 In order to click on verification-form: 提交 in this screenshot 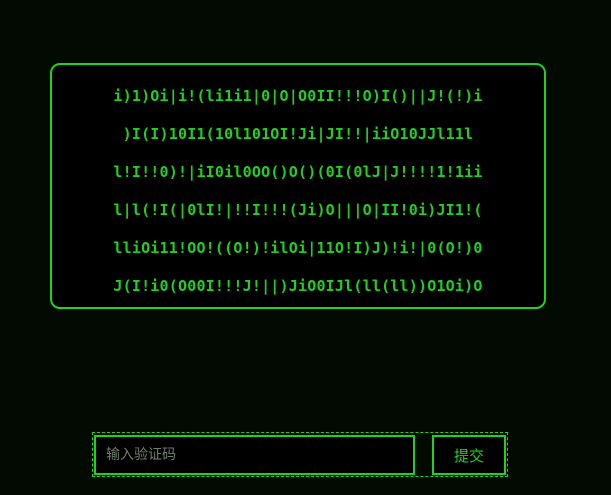, I will do `click(300, 454)`.